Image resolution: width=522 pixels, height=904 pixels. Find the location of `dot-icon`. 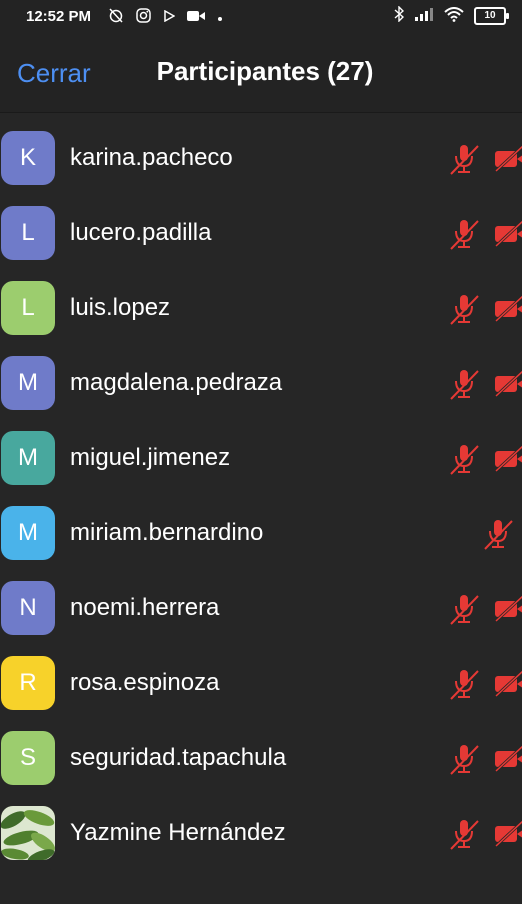

dot-icon is located at coordinates (220, 17).